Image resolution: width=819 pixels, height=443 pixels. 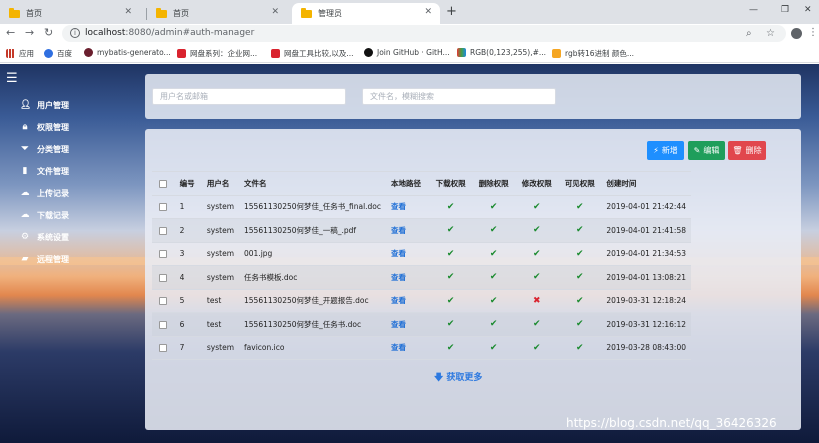 I want to click on sidebar-item-download-log: ☁ 下载记录, so click(x=45, y=215).